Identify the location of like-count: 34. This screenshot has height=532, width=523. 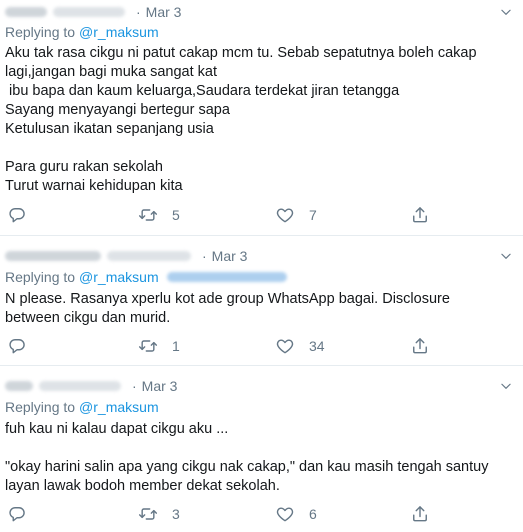
(317, 346).